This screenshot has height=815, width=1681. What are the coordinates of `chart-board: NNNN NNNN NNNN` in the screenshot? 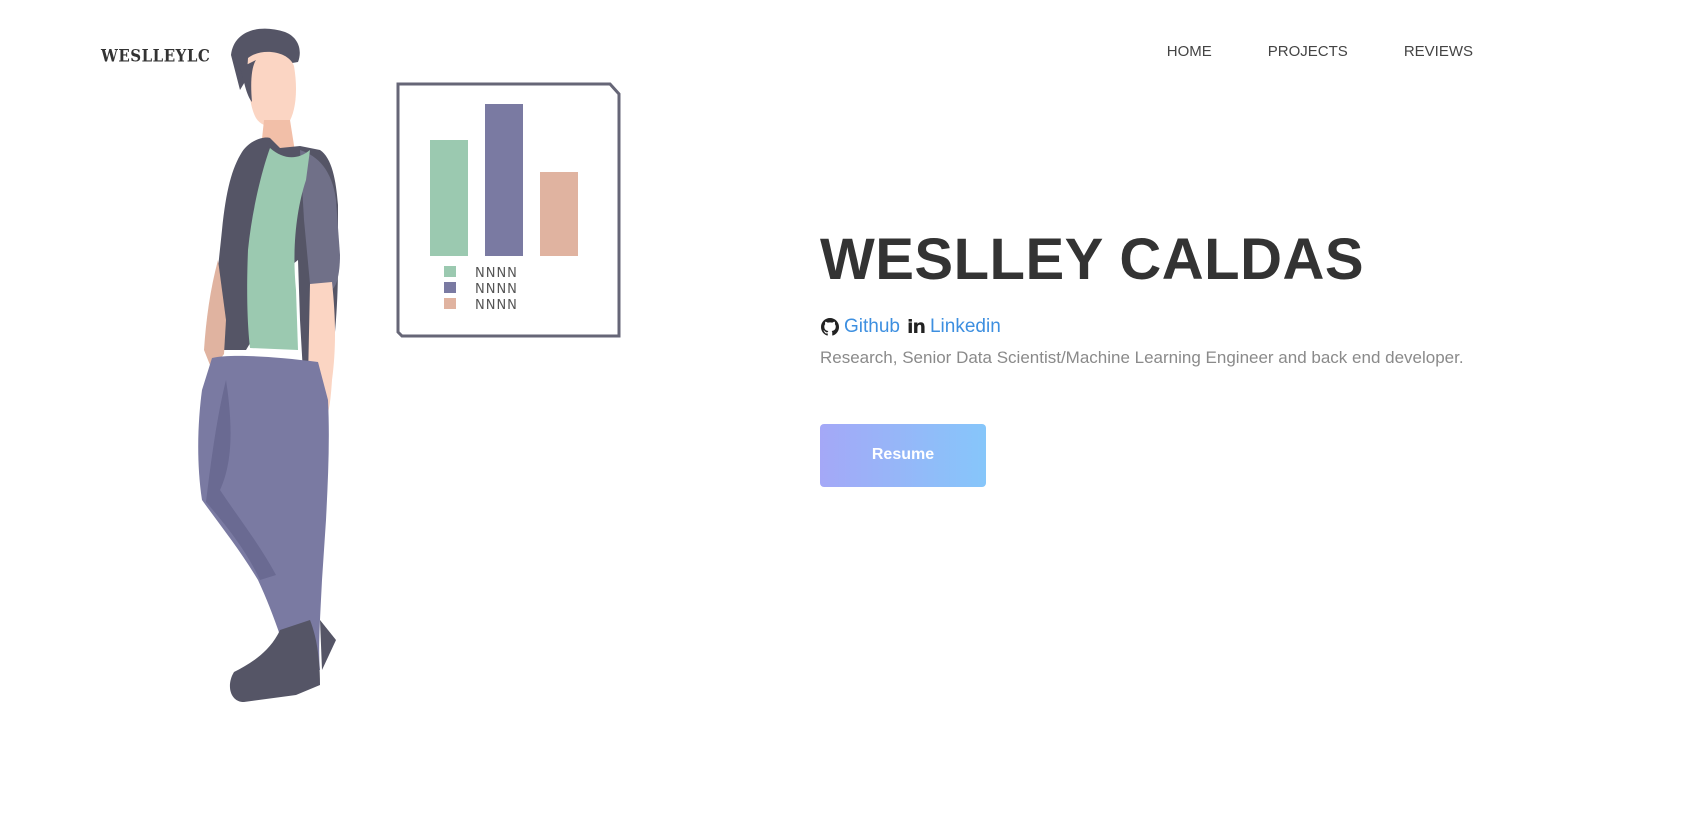 It's located at (508, 210).